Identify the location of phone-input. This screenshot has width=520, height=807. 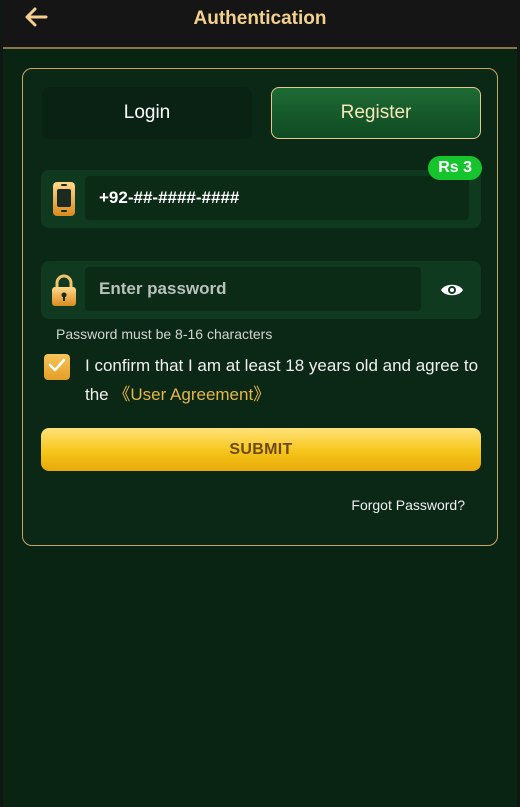
(277, 198).